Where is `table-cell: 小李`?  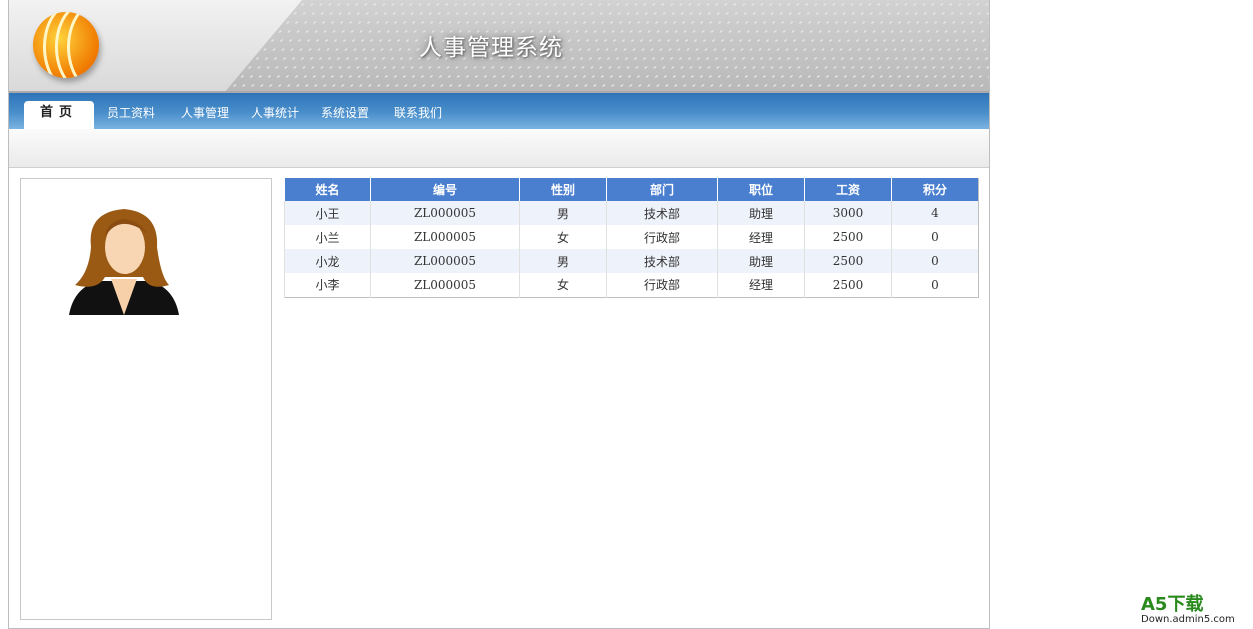
table-cell: 小李 is located at coordinates (327, 285).